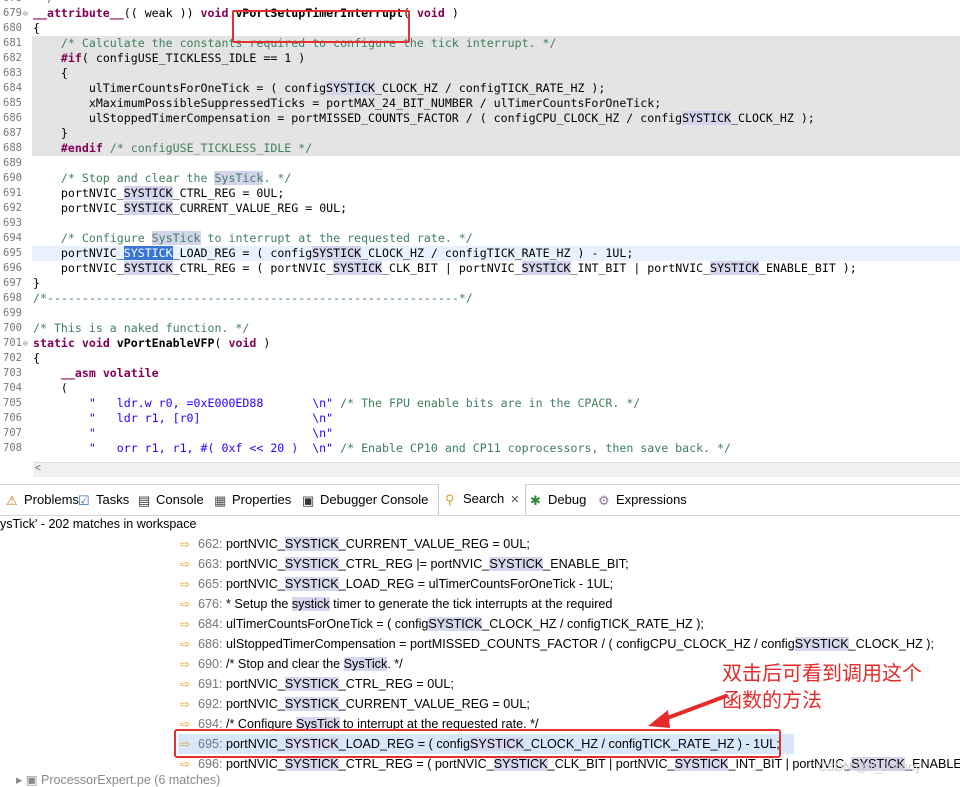 This screenshot has height=787, width=960. I want to click on code-line: 699, so click(480, 313).